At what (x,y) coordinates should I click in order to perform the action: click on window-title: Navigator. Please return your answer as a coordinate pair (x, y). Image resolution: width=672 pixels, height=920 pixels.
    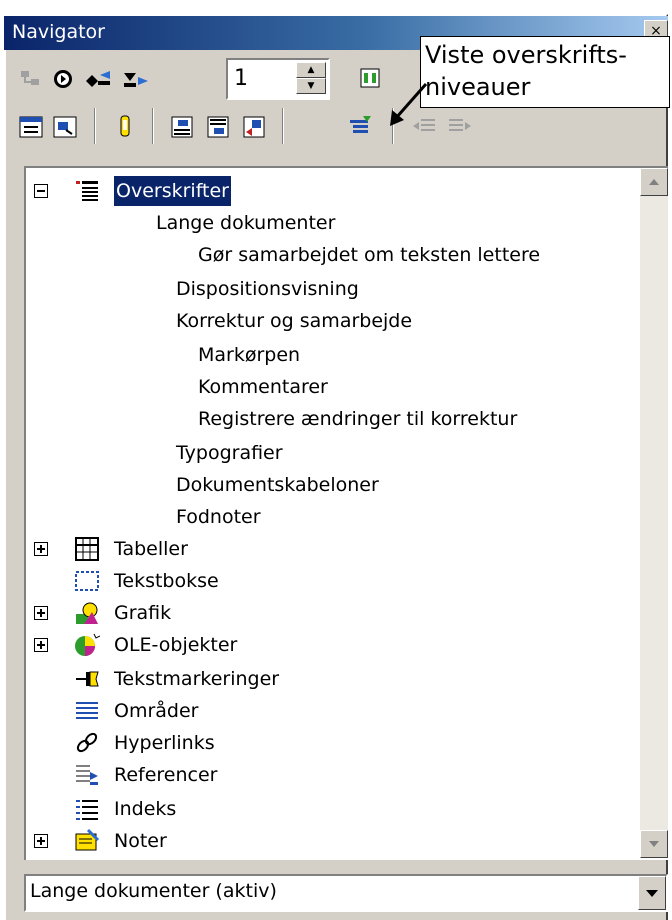
    Looking at the image, I should click on (58, 32).